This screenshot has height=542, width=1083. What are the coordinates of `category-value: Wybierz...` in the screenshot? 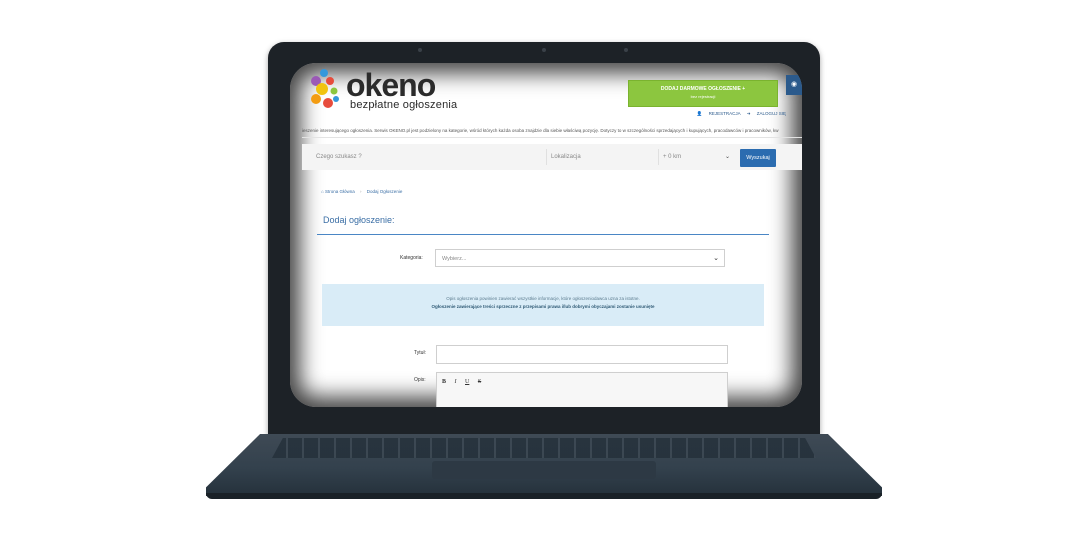 It's located at (454, 259).